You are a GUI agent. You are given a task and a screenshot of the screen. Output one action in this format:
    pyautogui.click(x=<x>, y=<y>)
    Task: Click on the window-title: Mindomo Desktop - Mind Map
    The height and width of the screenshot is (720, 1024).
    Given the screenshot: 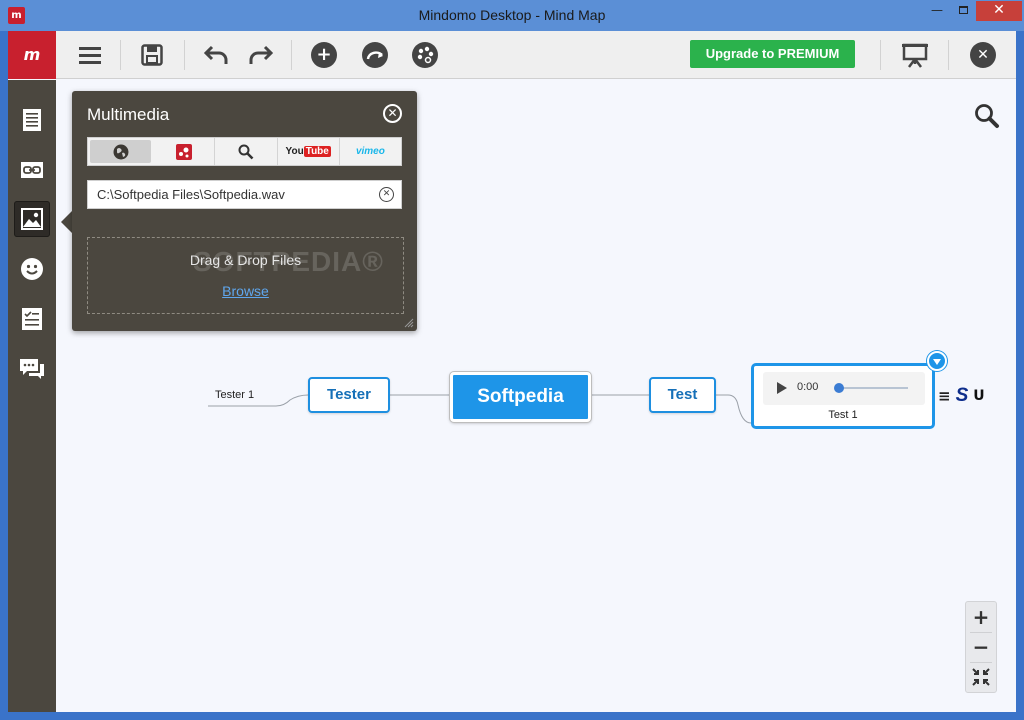 What is the action you would take?
    pyautogui.click(x=512, y=15)
    